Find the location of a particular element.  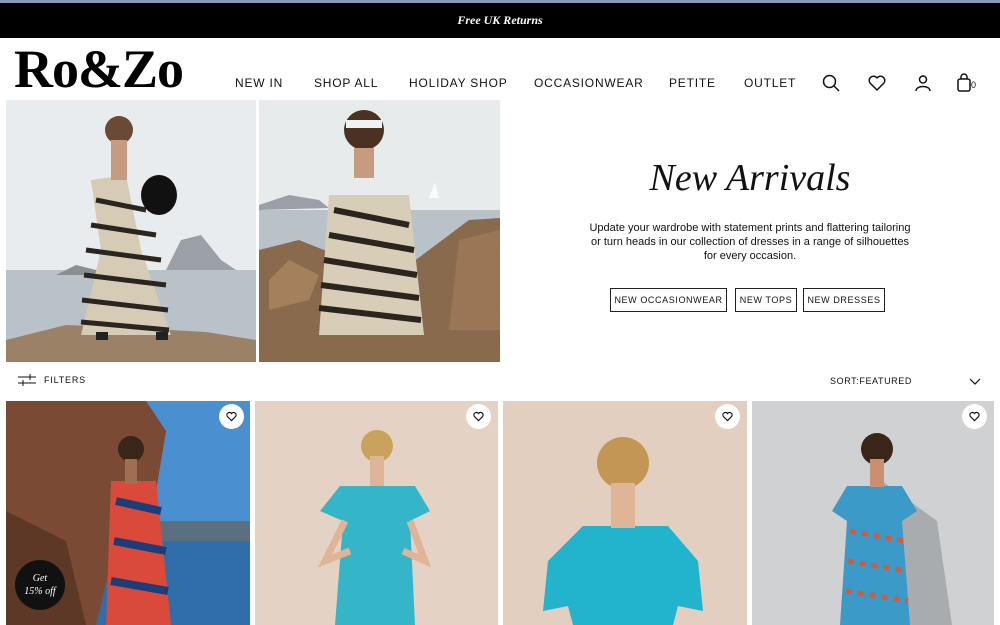

nav-outlet: OUTLET is located at coordinates (770, 83).